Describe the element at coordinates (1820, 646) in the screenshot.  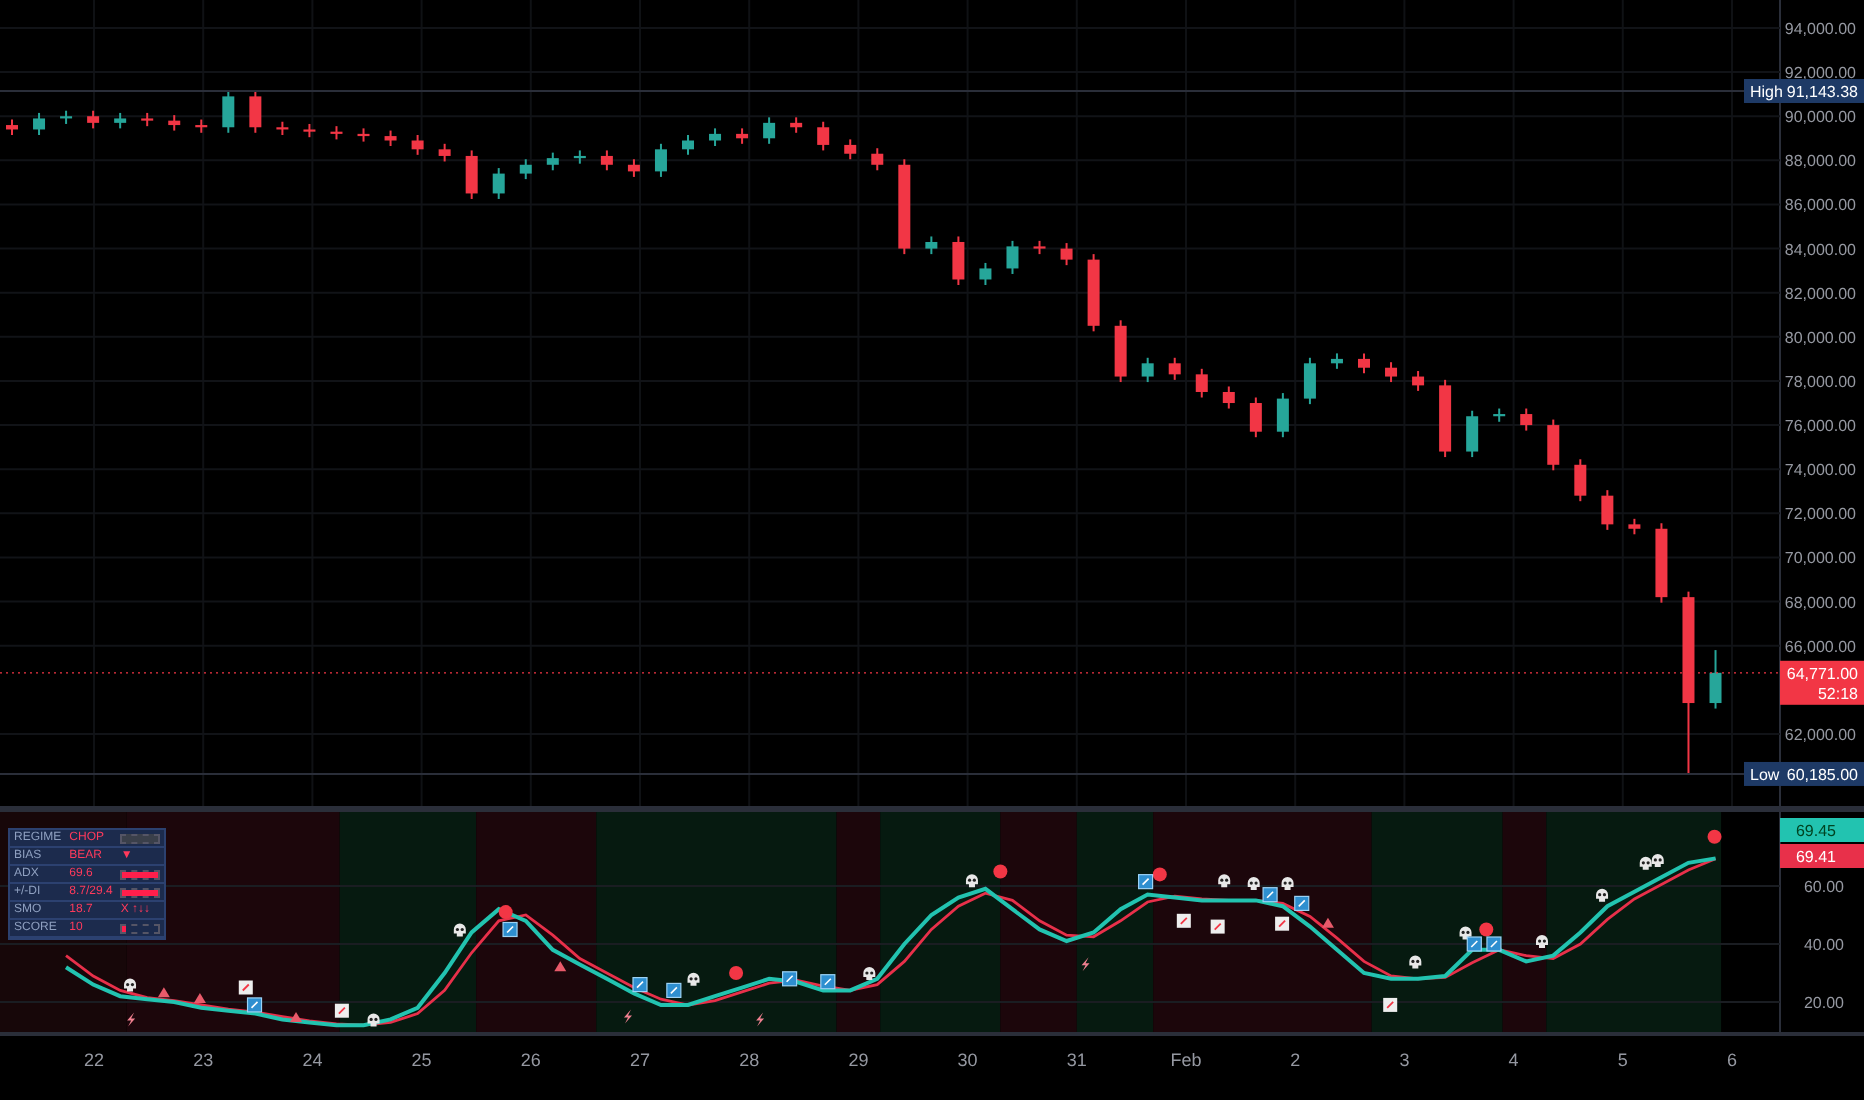
I see `price-tick-label: 66,000.00` at that location.